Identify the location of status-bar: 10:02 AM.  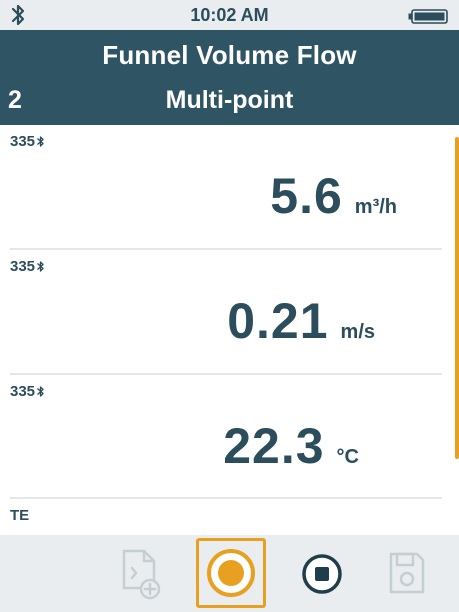
(229, 15).